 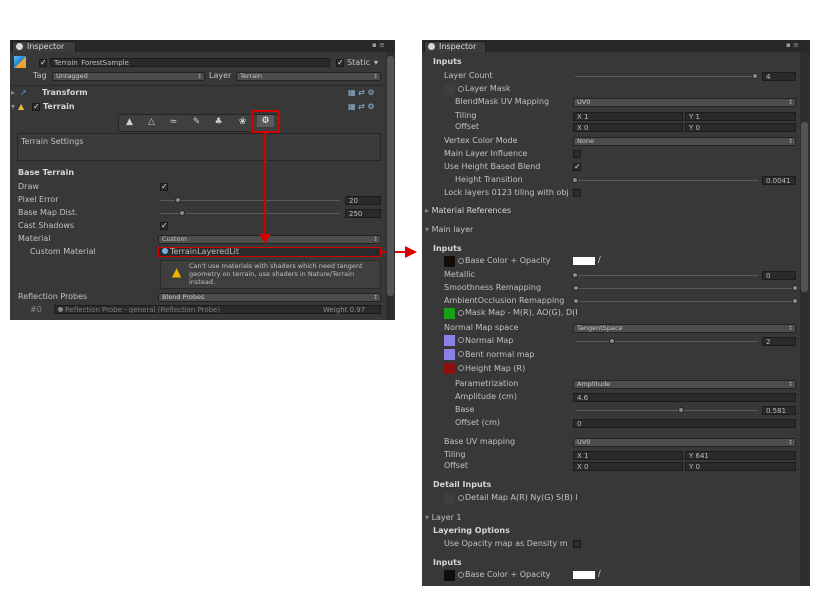 I want to click on terrain-label: Terrain, so click(x=59, y=107).